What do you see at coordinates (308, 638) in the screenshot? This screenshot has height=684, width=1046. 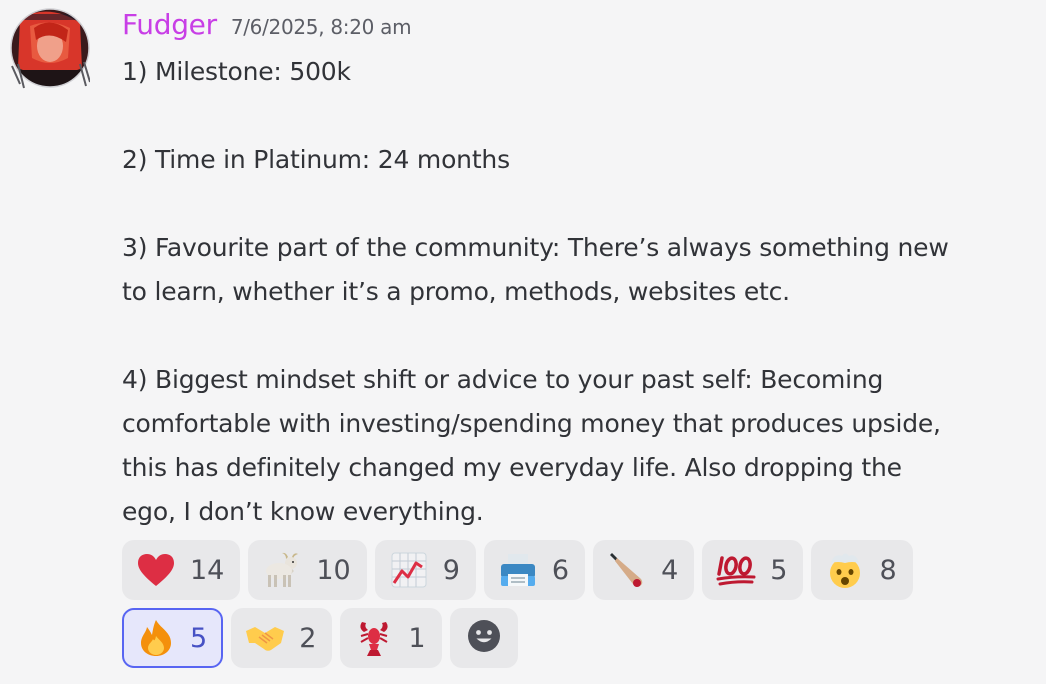 I see `reaction-count: 2` at bounding box center [308, 638].